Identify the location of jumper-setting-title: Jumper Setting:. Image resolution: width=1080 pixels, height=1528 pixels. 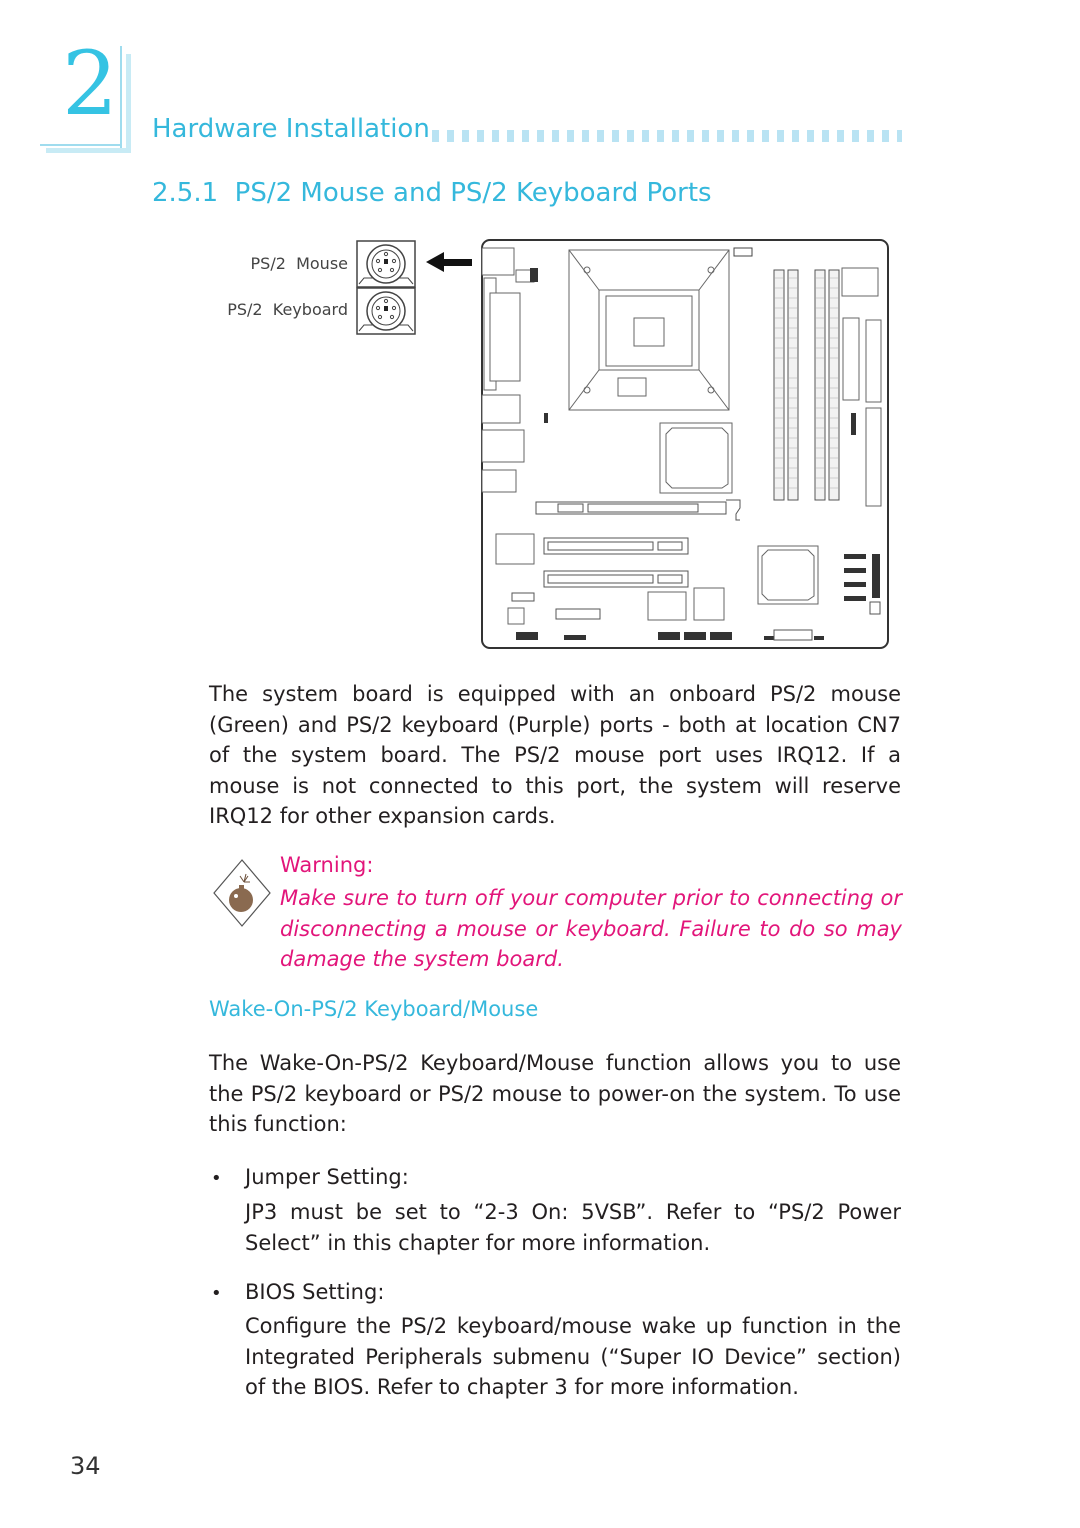
(327, 1177).